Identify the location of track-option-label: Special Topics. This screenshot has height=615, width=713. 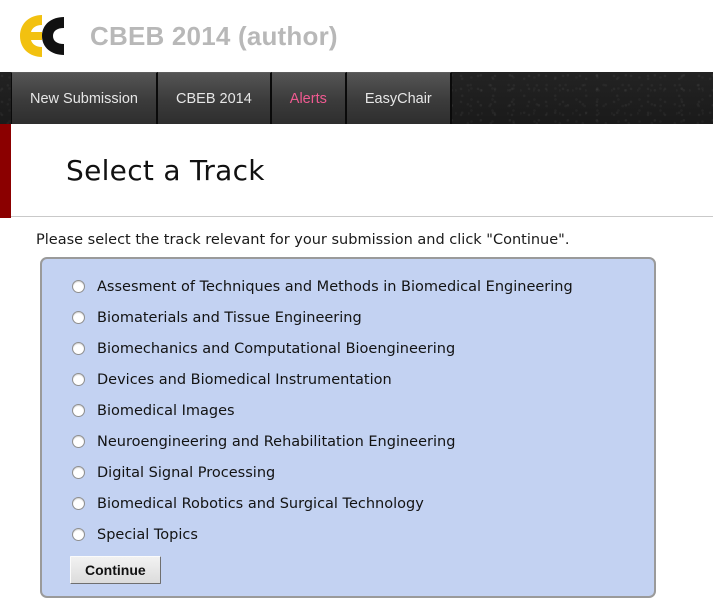
(147, 534).